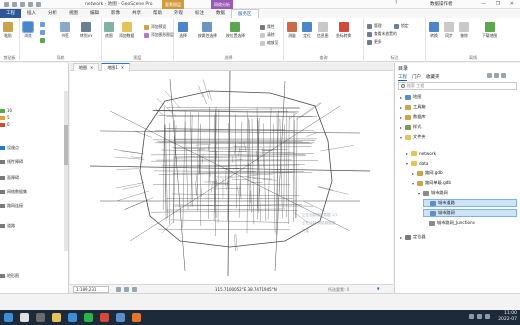  Describe the element at coordinates (5, 124) in the screenshot. I see `contents-layer-row: 0` at that location.